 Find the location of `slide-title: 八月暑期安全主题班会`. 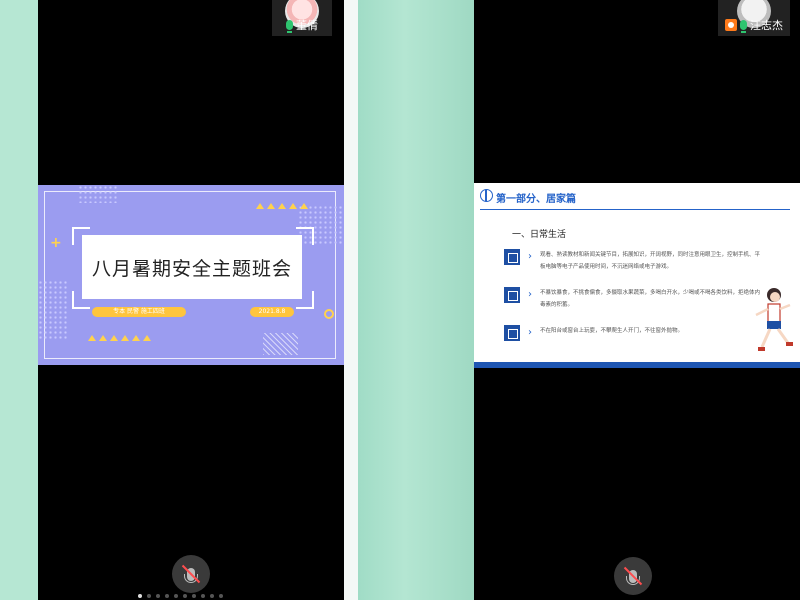

slide-title: 八月暑期安全主题班会 is located at coordinates (191, 268).